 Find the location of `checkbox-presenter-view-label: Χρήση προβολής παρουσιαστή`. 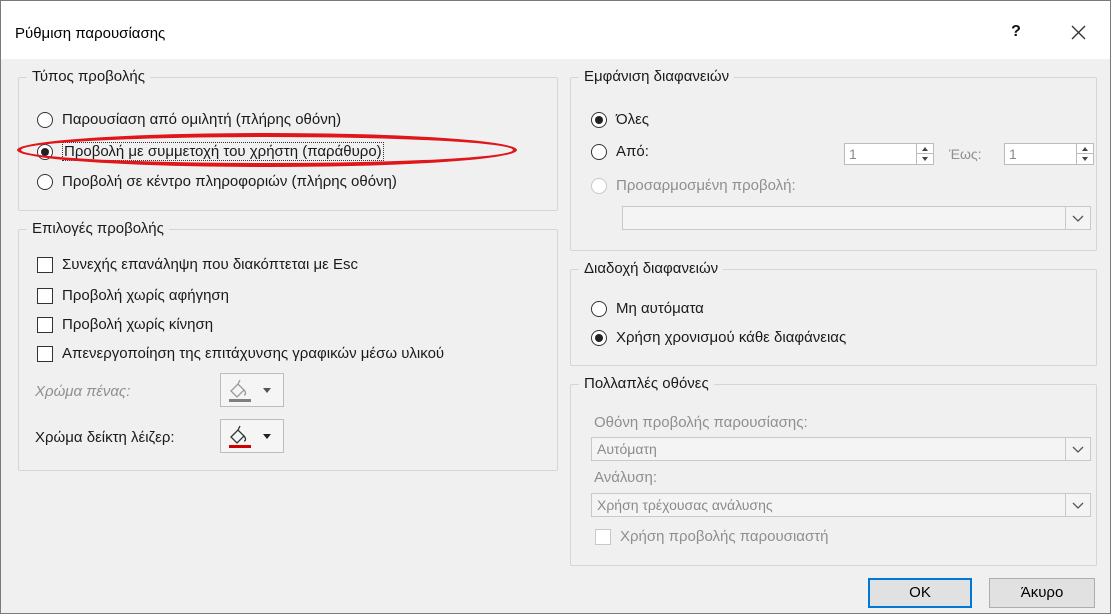

checkbox-presenter-view-label: Χρήση προβολής παρουσιαστή is located at coordinates (724, 536).